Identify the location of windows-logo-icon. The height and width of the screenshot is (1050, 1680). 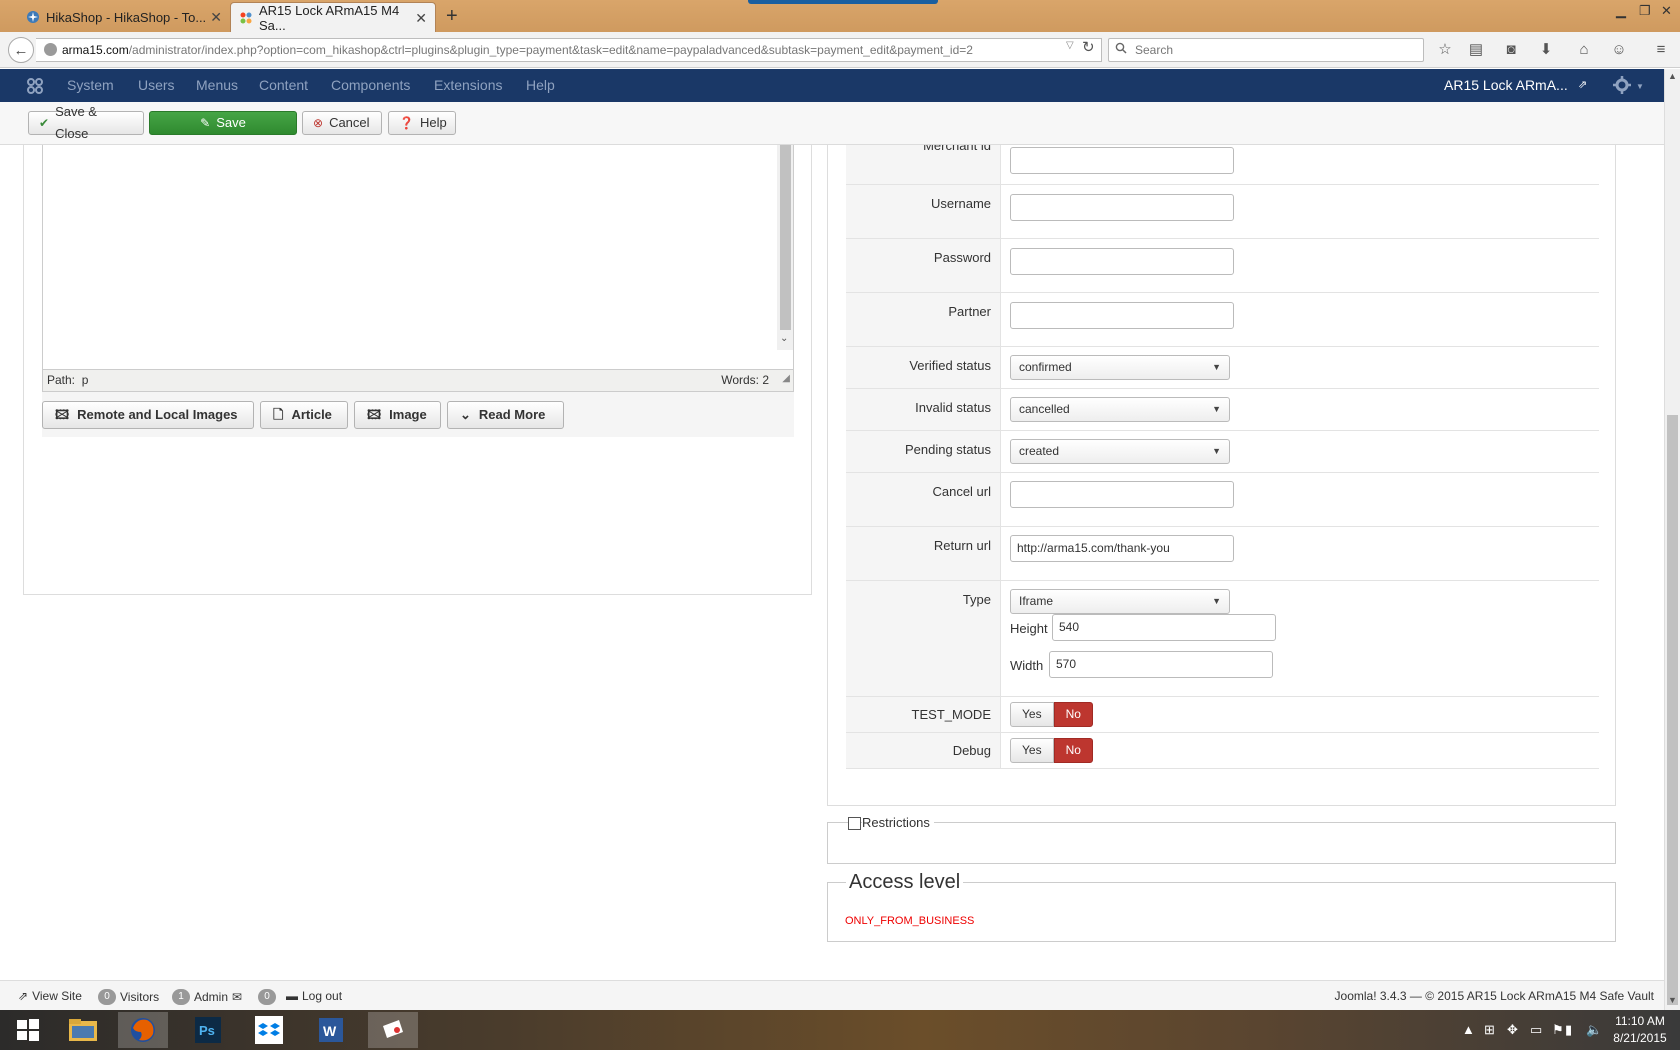
(28, 1030).